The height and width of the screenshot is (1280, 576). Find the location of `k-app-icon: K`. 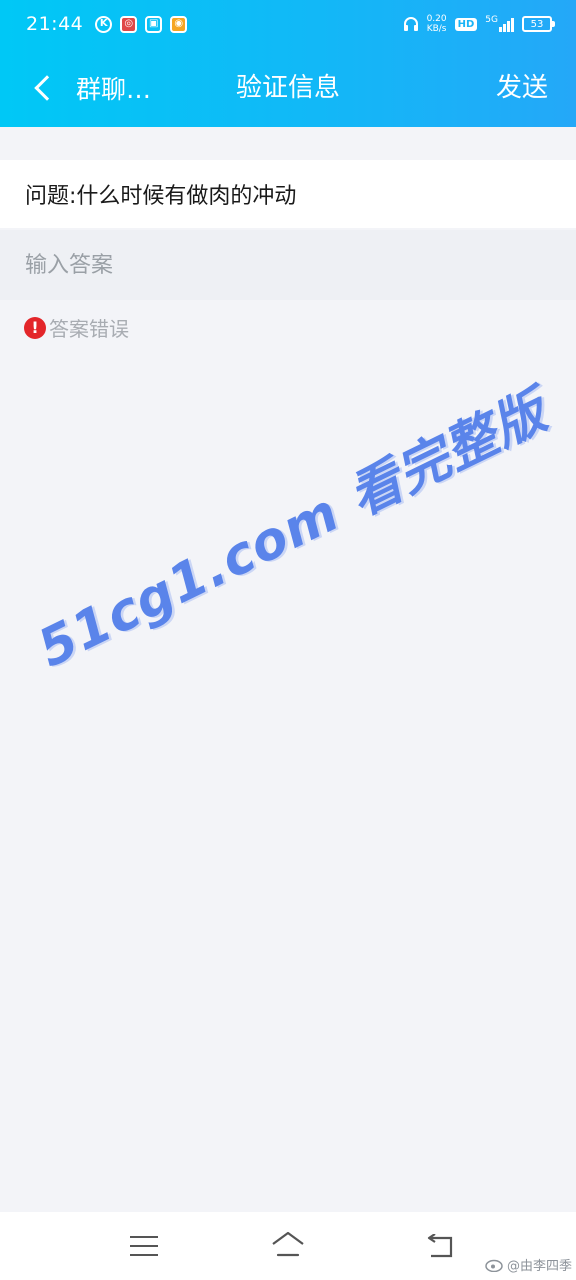

k-app-icon: K is located at coordinates (104, 24).